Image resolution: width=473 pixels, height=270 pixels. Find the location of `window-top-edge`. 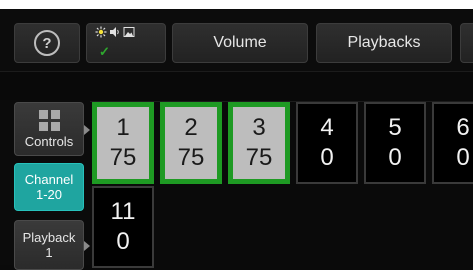

window-top-edge is located at coordinates (236, 4).